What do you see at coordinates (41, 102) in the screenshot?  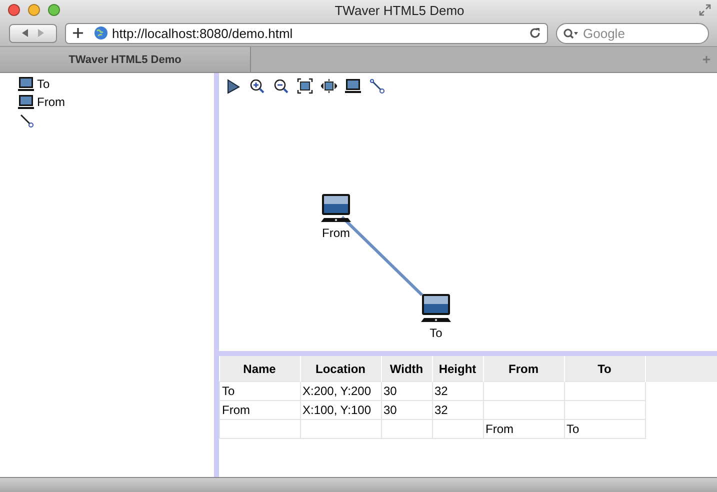 I see `tree-item: From` at bounding box center [41, 102].